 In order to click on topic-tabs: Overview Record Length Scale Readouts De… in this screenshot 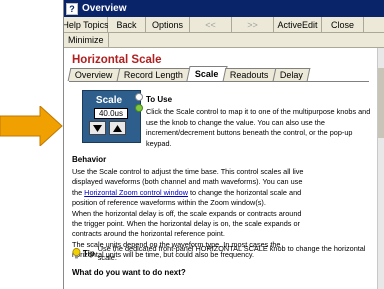, I will do `click(189, 73)`.